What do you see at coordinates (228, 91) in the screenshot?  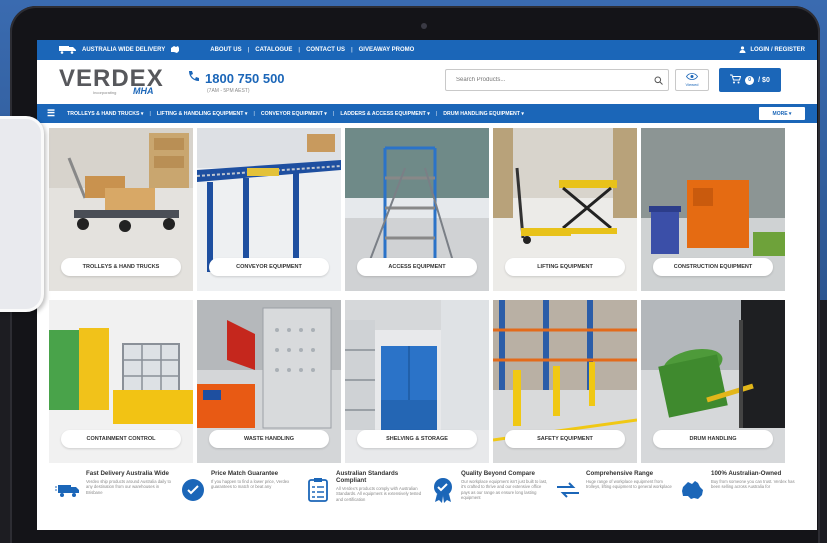 I see `phone-hours: (7AM - 5PM AEST)` at bounding box center [228, 91].